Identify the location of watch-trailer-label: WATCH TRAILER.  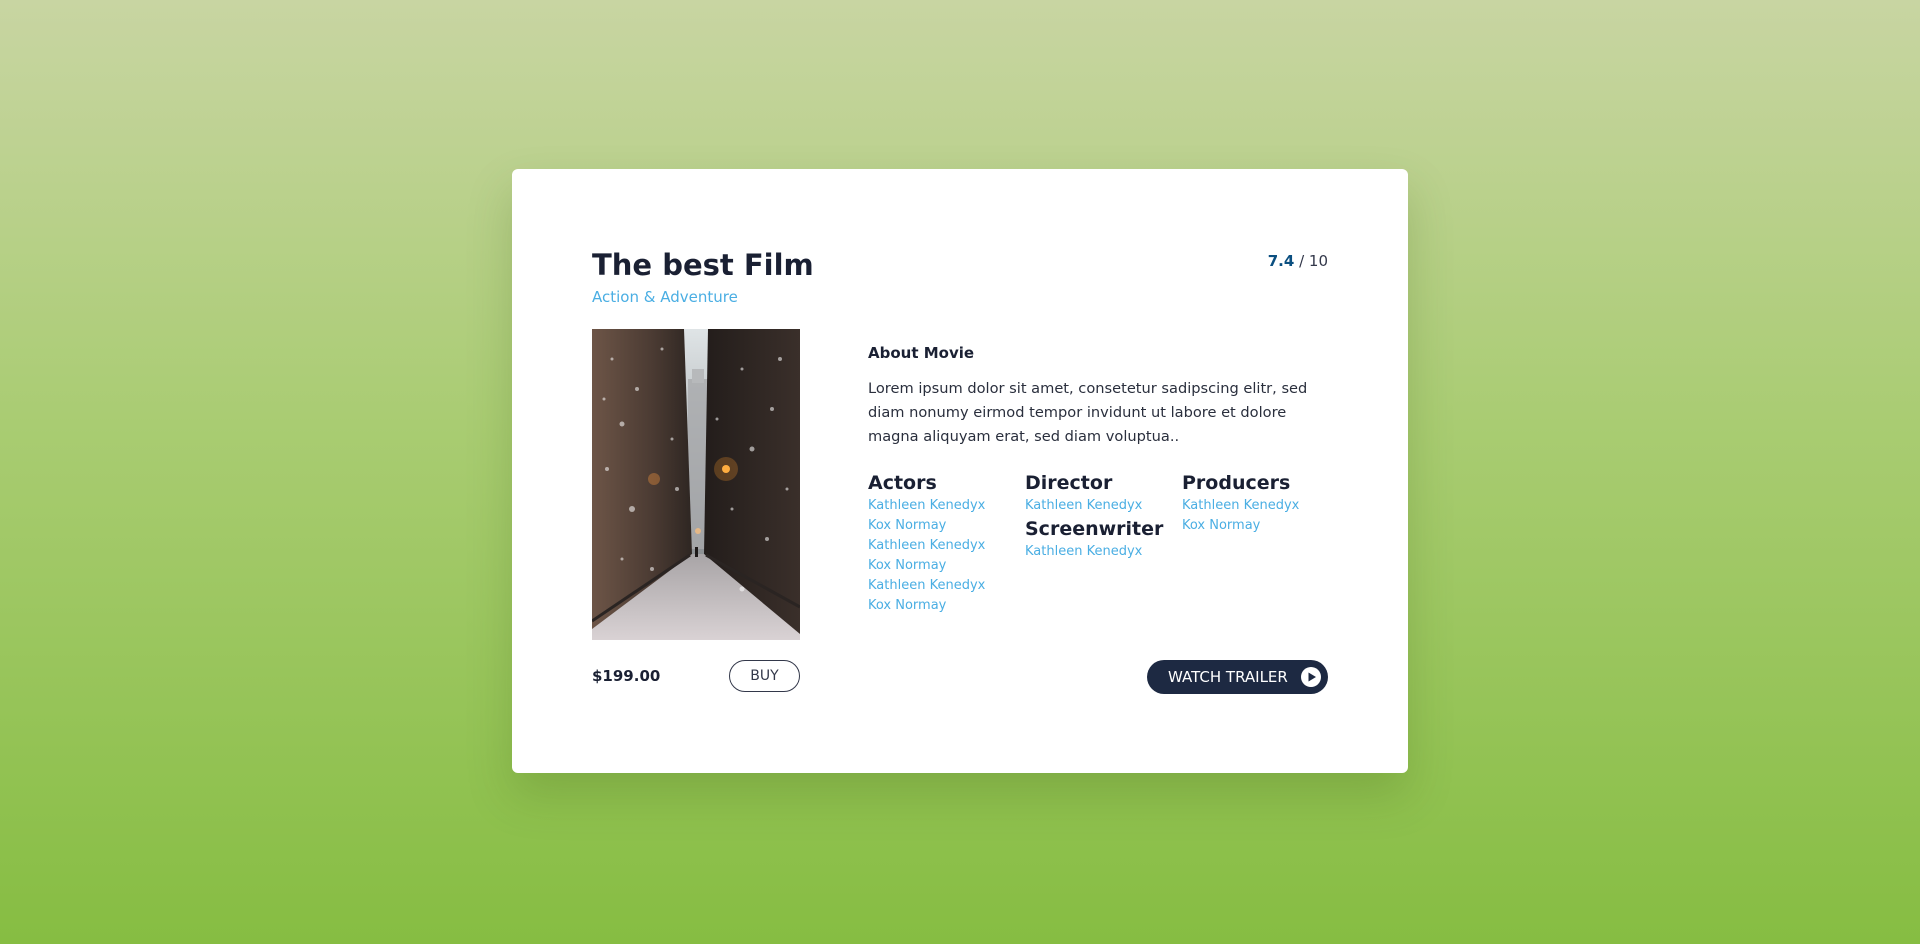
(1228, 677).